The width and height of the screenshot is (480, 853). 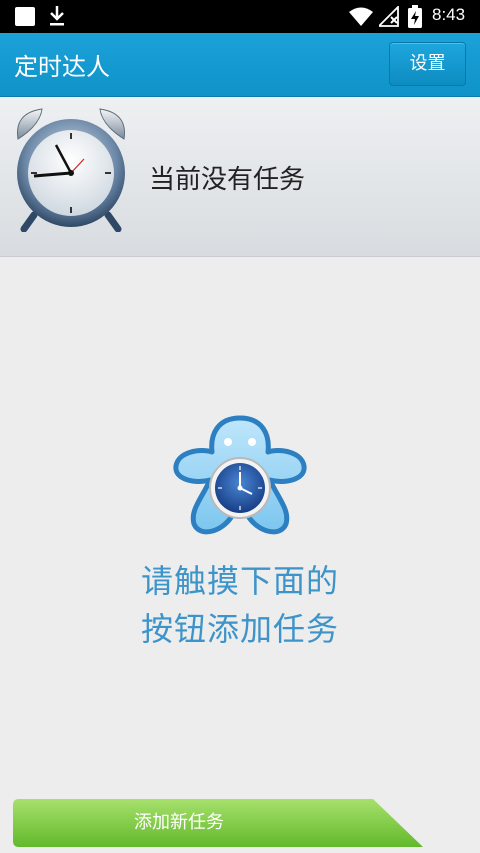 What do you see at coordinates (71, 170) in the screenshot?
I see `alarm-clock-icon` at bounding box center [71, 170].